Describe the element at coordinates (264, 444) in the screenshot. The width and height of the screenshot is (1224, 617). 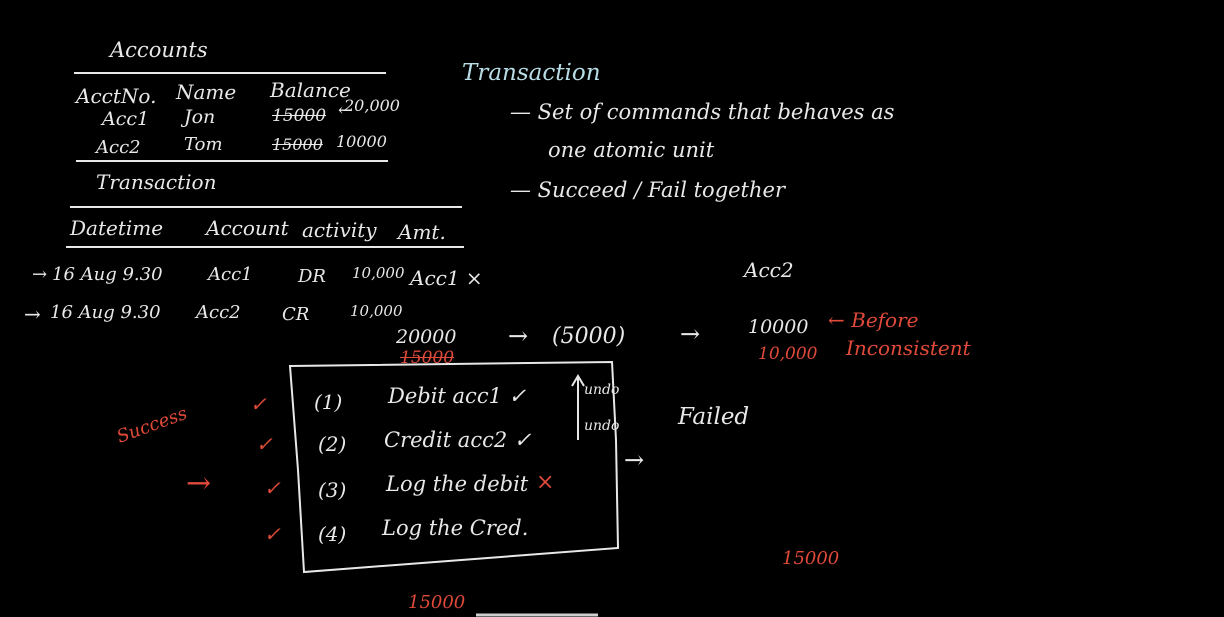
I see `check-2: ✓` at that location.